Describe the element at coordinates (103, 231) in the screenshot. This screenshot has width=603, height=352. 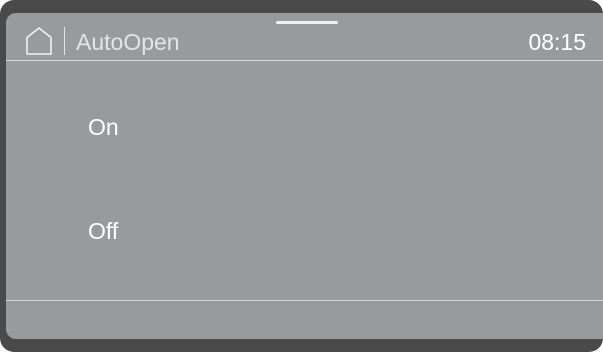
I see `option-off-label: Off` at that location.